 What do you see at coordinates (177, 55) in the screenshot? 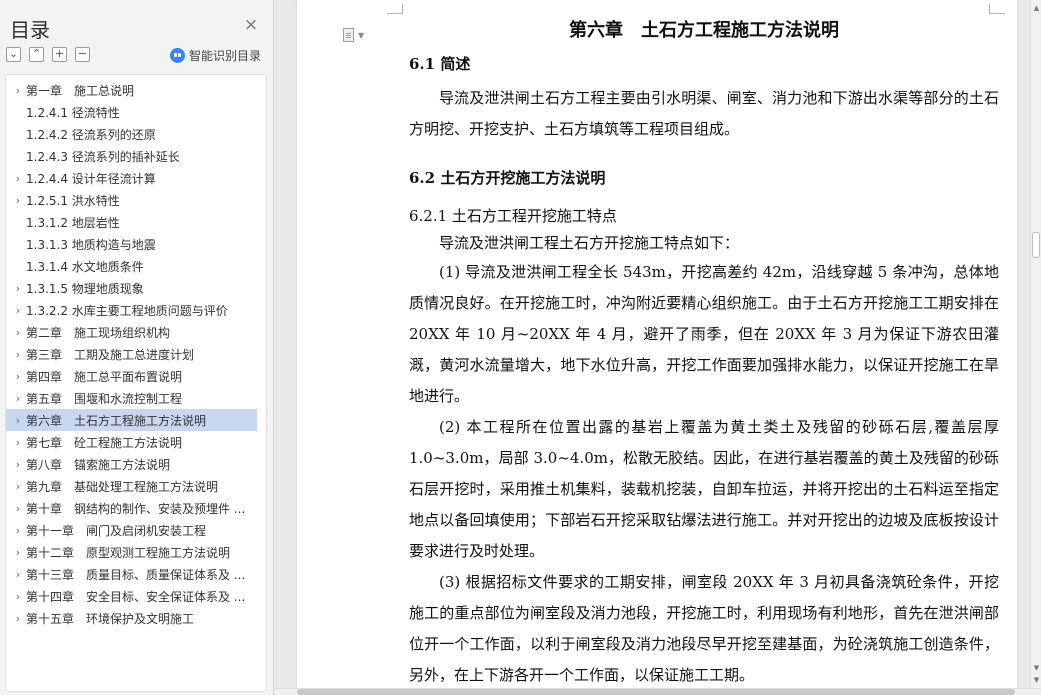
I see `robot-icon` at bounding box center [177, 55].